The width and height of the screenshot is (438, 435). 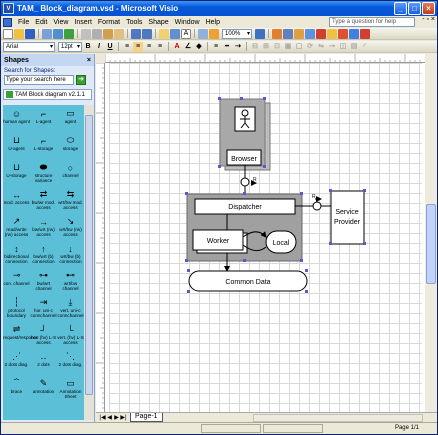 I want to click on stamp-tool-icon, so click(x=354, y=33).